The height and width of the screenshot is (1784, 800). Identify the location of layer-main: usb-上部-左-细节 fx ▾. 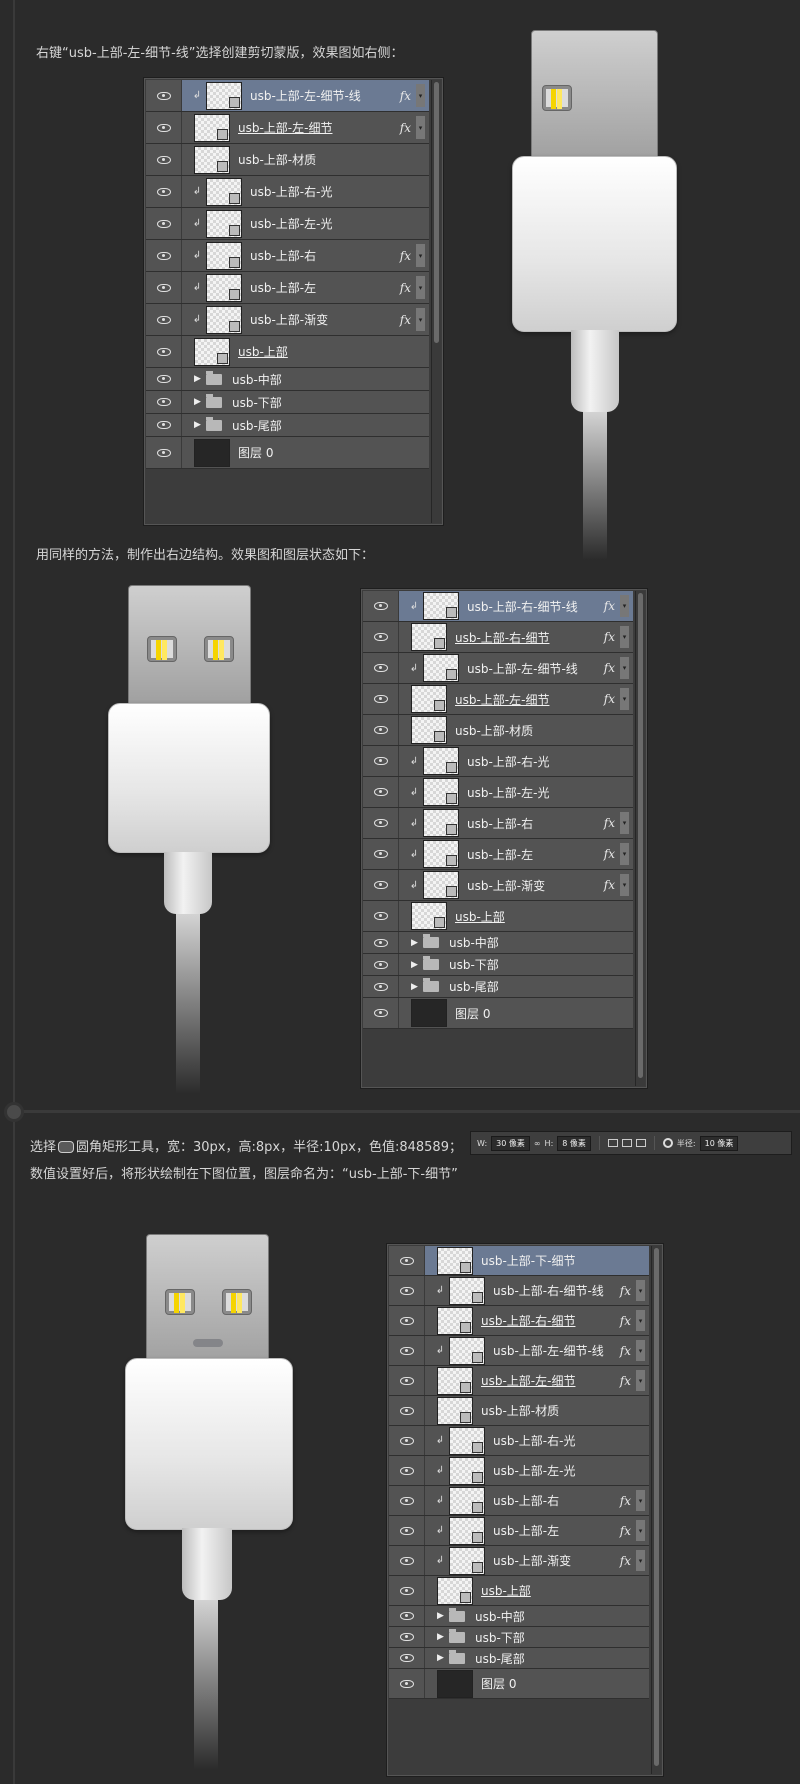
(516, 699).